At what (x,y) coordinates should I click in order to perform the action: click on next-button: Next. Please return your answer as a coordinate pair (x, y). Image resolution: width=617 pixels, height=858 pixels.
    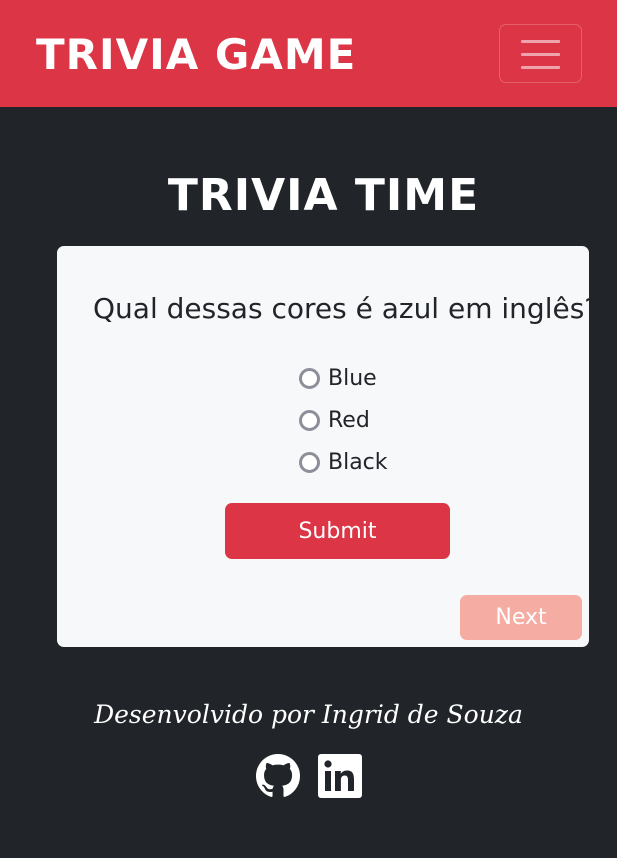
    Looking at the image, I should click on (521, 617).